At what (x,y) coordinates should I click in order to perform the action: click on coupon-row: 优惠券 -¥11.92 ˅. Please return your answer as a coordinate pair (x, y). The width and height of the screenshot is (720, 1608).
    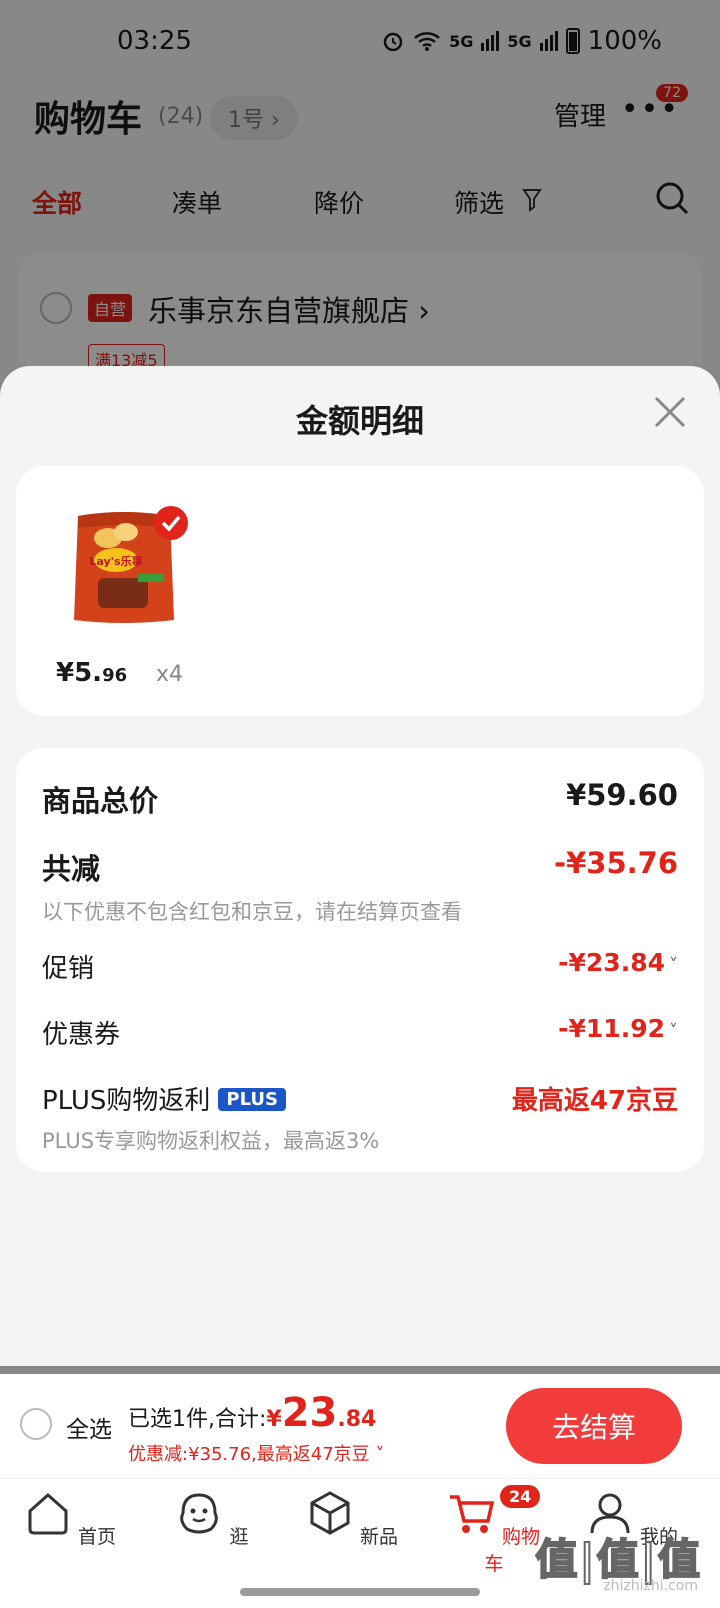
    Looking at the image, I should click on (360, 1032).